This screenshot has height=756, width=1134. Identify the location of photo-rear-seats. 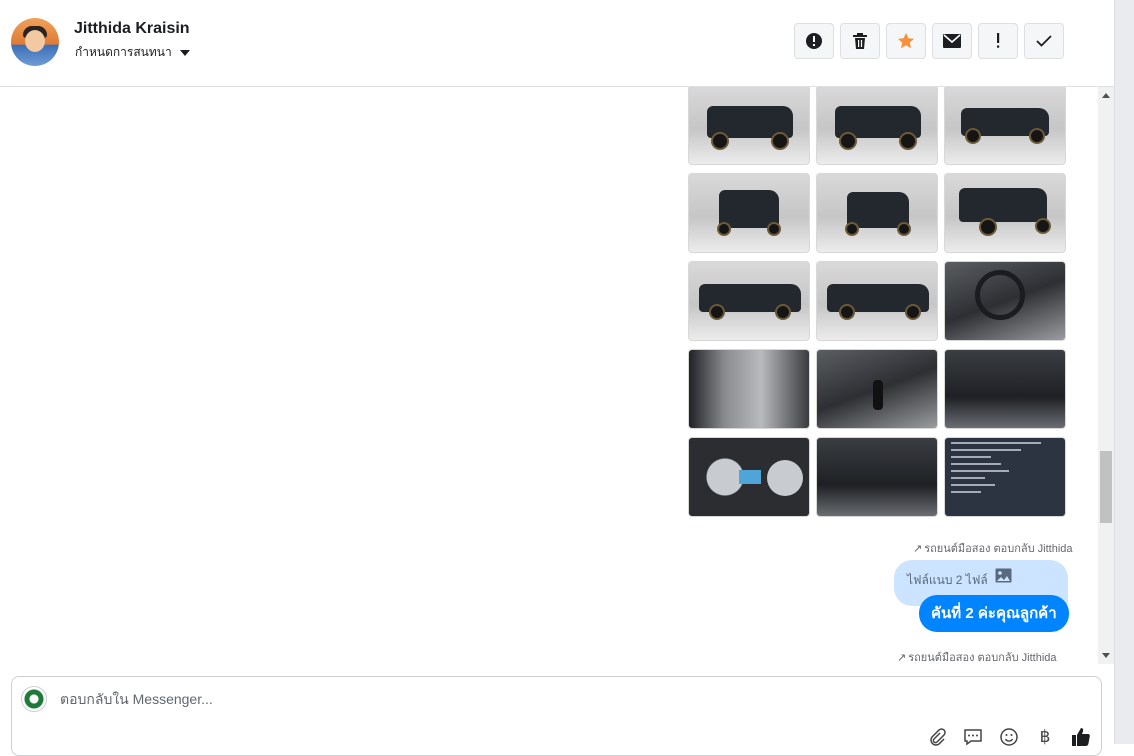
(877, 477).